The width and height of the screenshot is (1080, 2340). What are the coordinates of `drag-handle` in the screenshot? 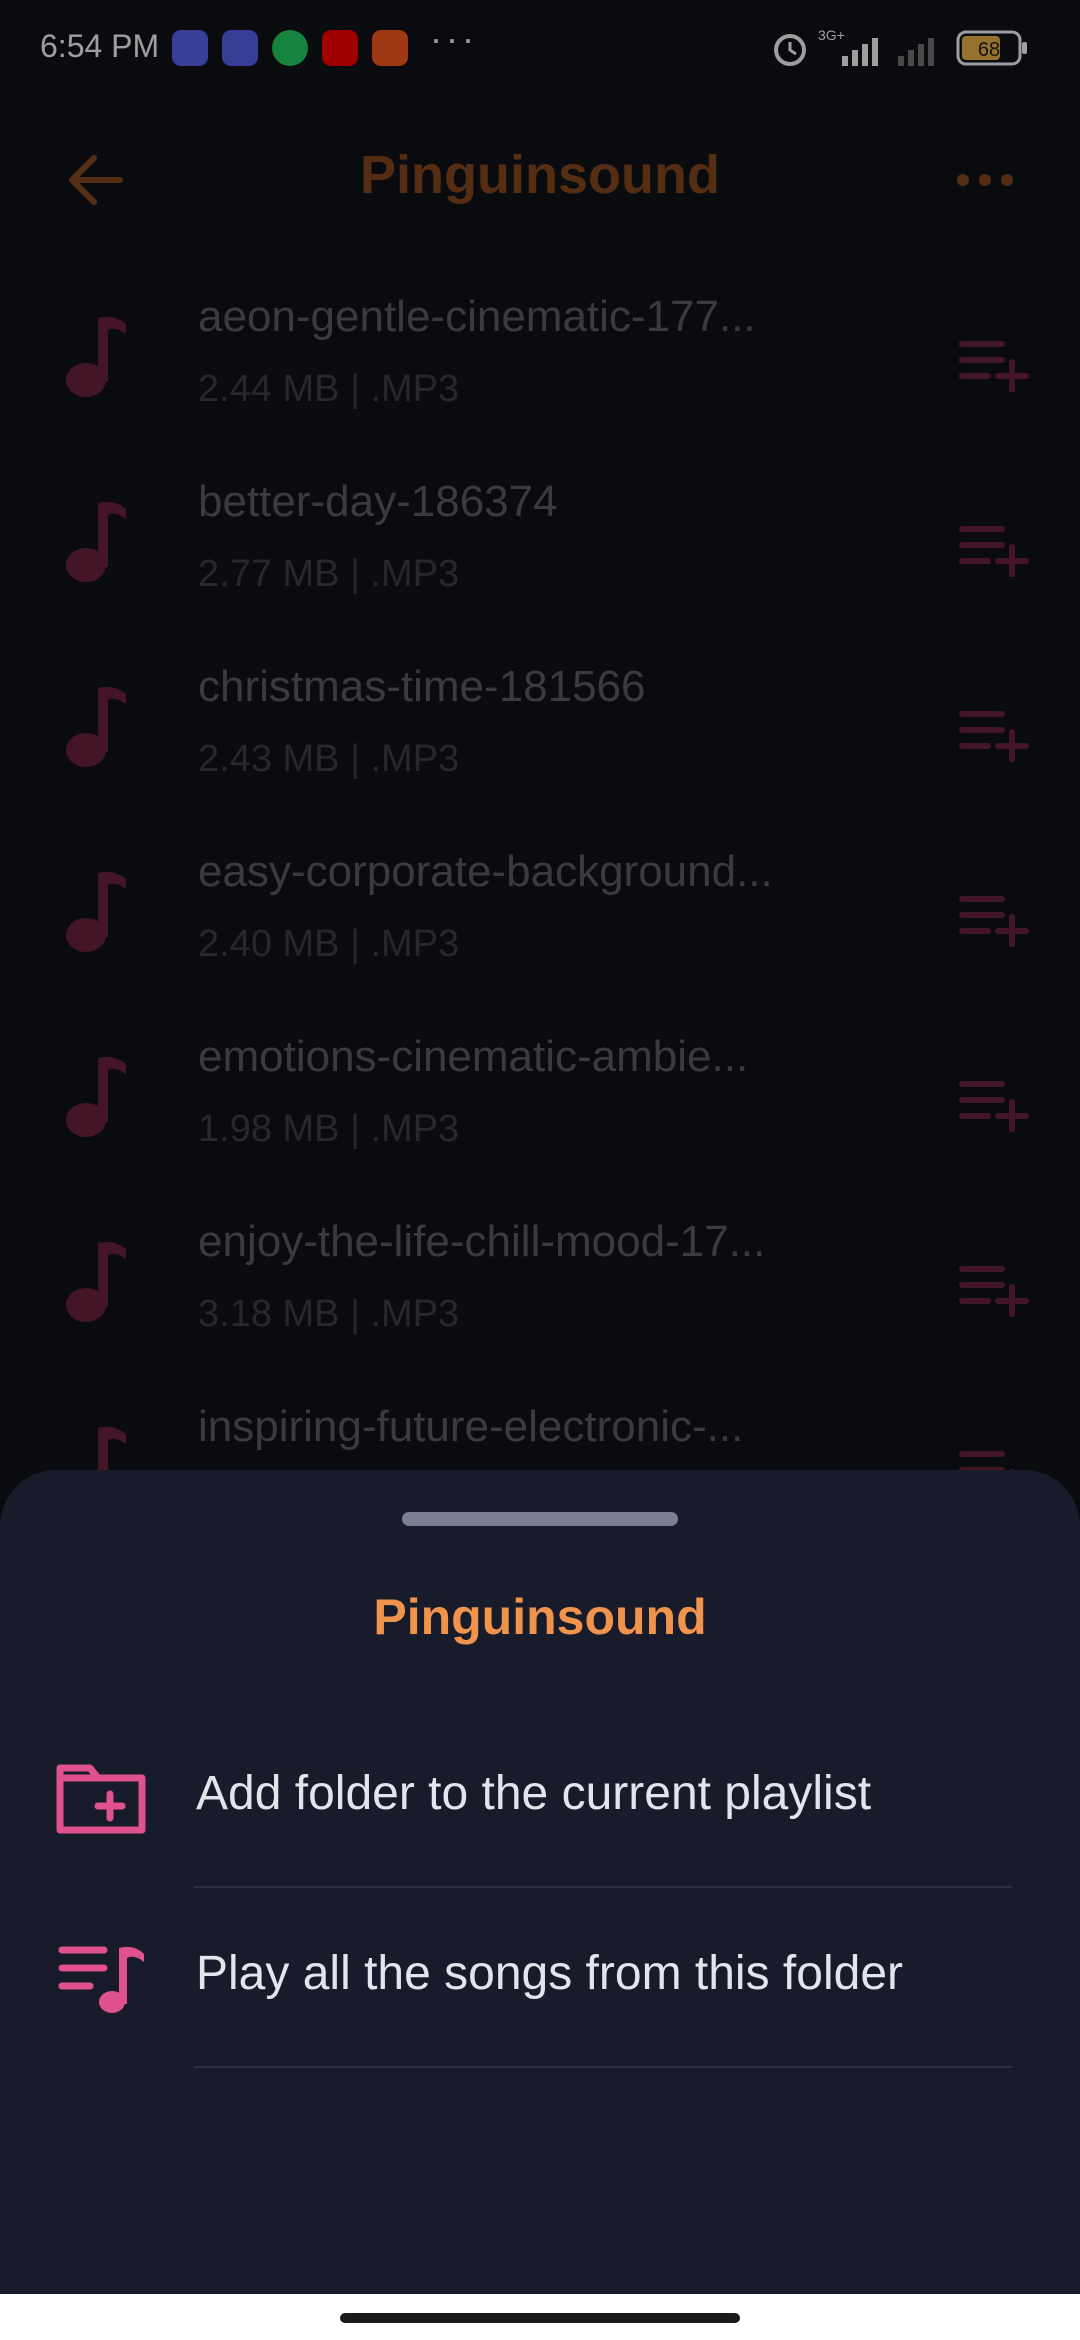 It's located at (540, 1519).